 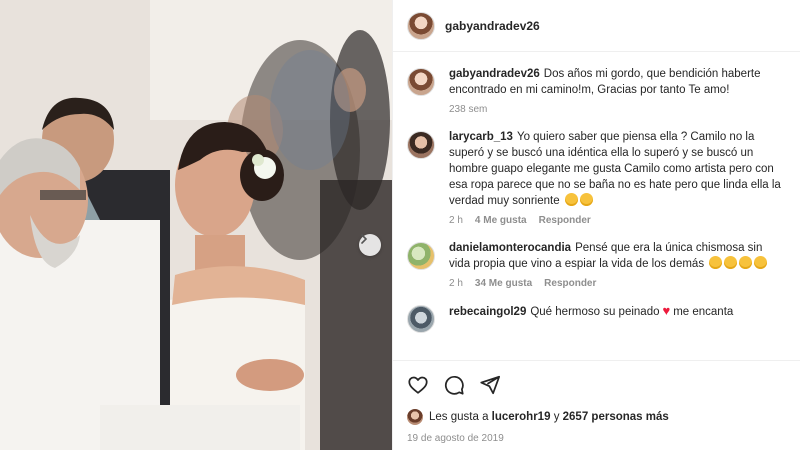 What do you see at coordinates (617, 283) in the screenshot?
I see `comment-meta: 2 h 34 Me gusta Responder` at bounding box center [617, 283].